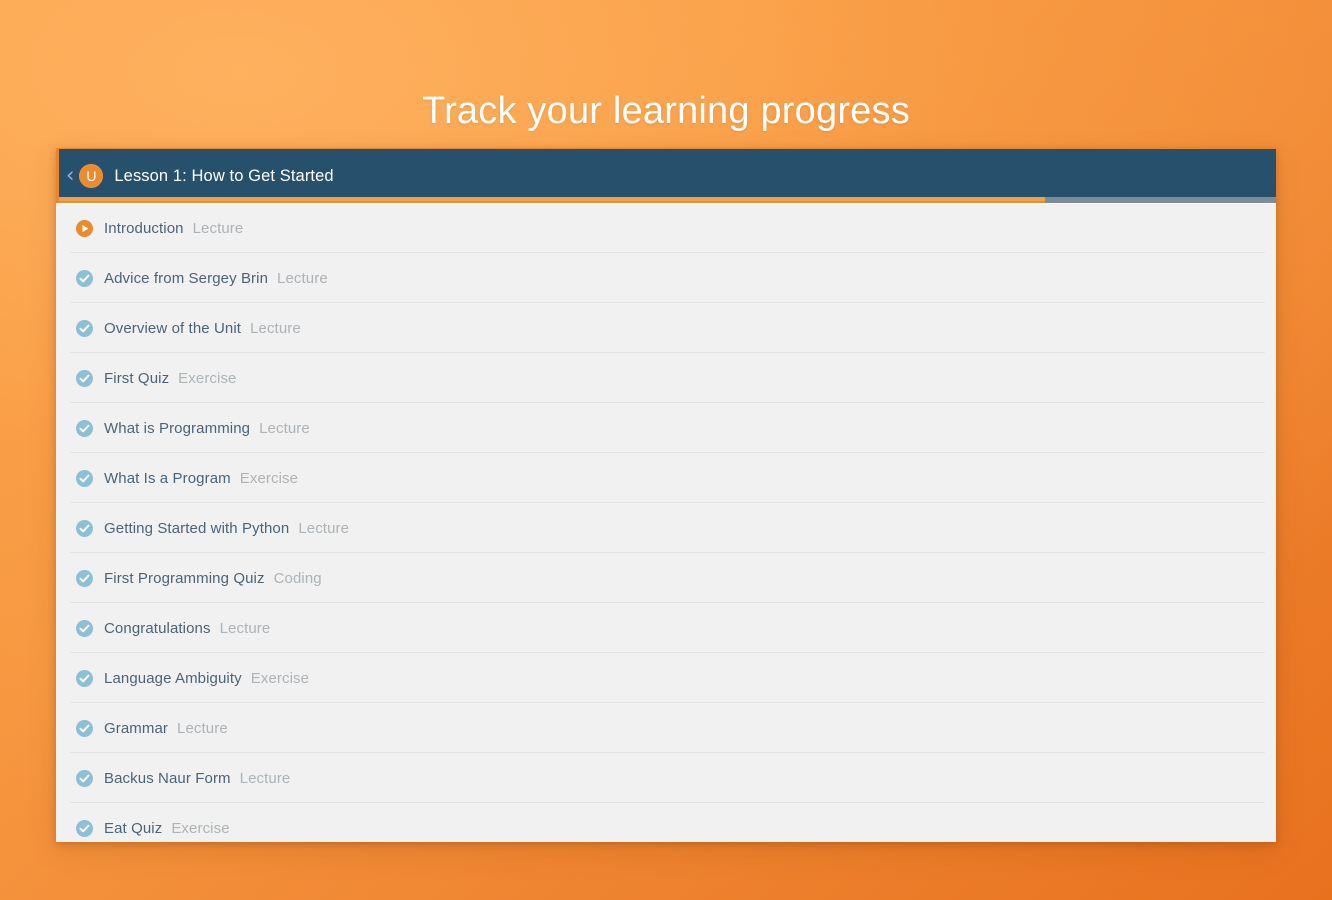 The width and height of the screenshot is (1332, 900). I want to click on logo-letter: U, so click(91, 176).